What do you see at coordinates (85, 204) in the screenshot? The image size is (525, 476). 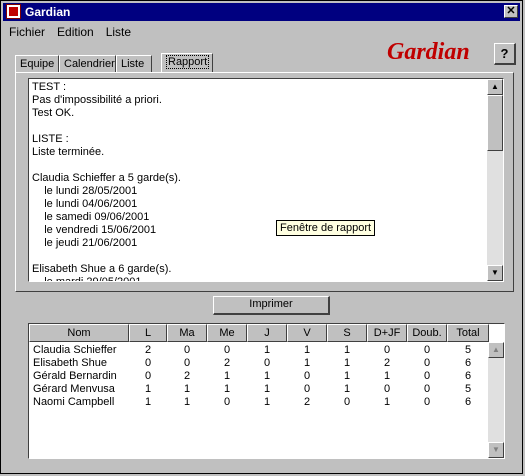 I see `report-line: le lundi 04/06/2001` at bounding box center [85, 204].